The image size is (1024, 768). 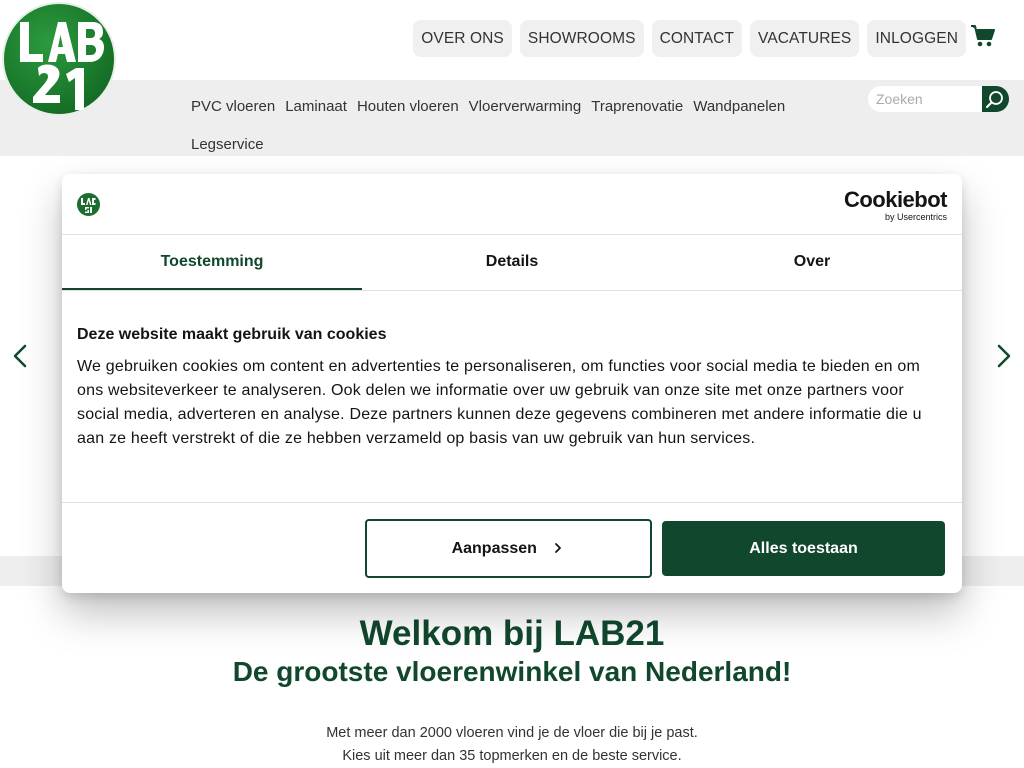 What do you see at coordinates (20, 356) in the screenshot?
I see `chevron-left-icon` at bounding box center [20, 356].